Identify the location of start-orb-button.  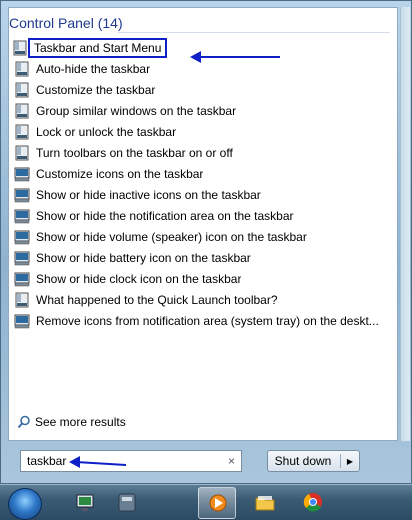
(25, 504).